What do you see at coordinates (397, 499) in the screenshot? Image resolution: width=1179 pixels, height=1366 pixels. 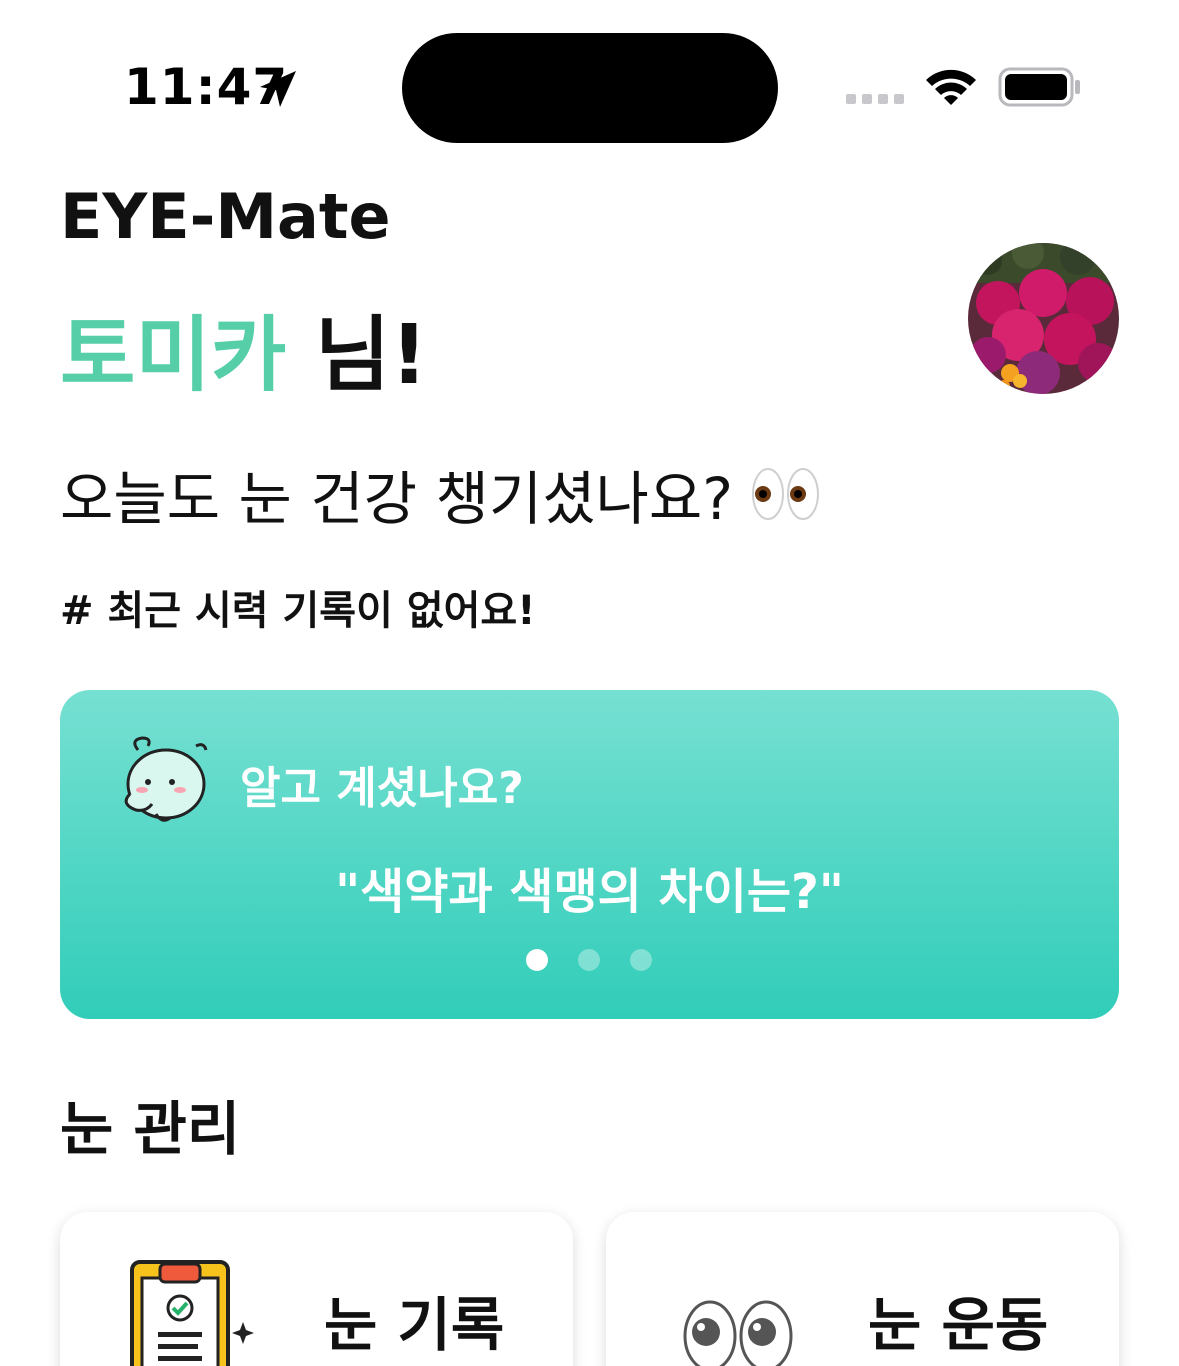 I see `subtitle-text: 오늘도 눈 건강 챙기셨나요?` at bounding box center [397, 499].